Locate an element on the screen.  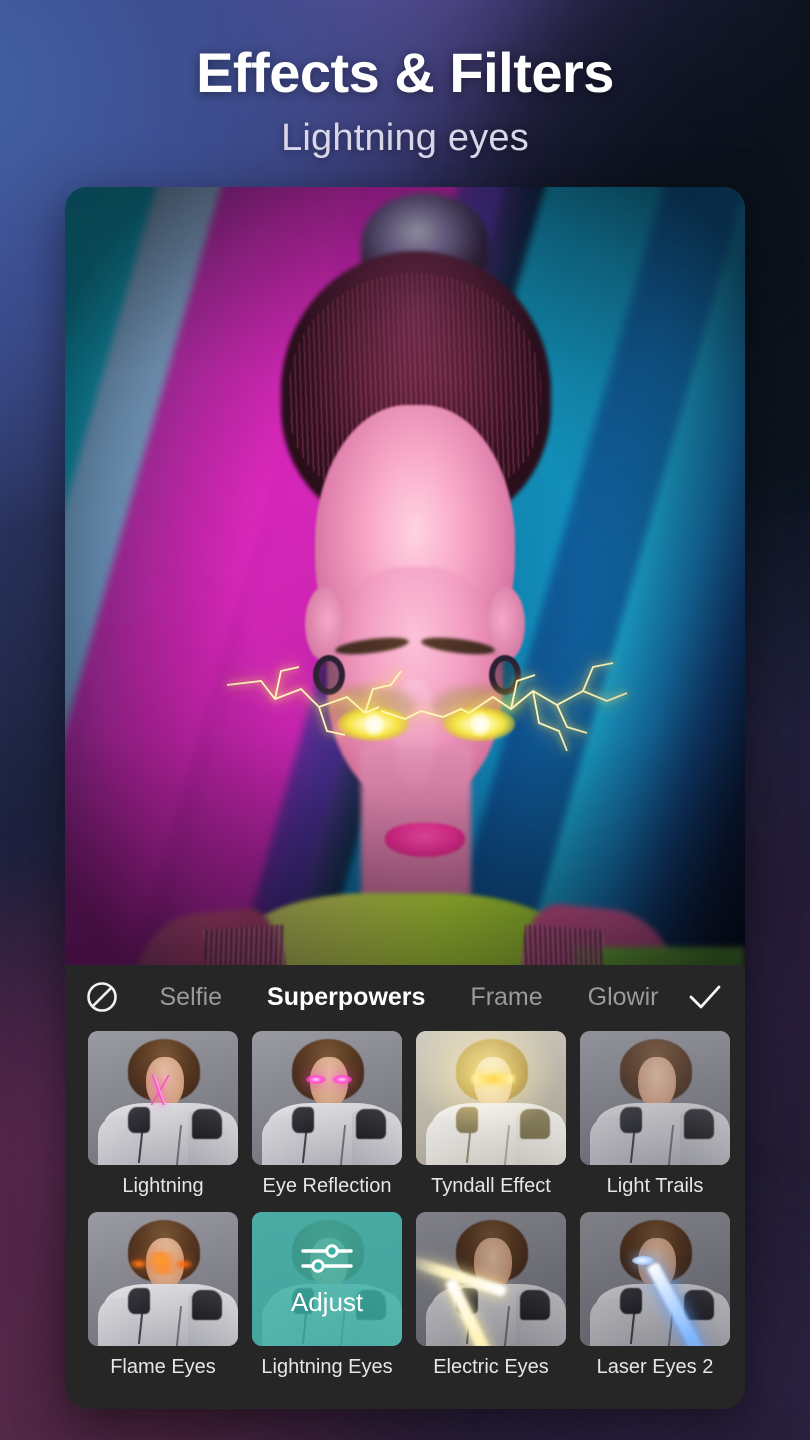
tab-selfie: Selfie is located at coordinates (191, 997).